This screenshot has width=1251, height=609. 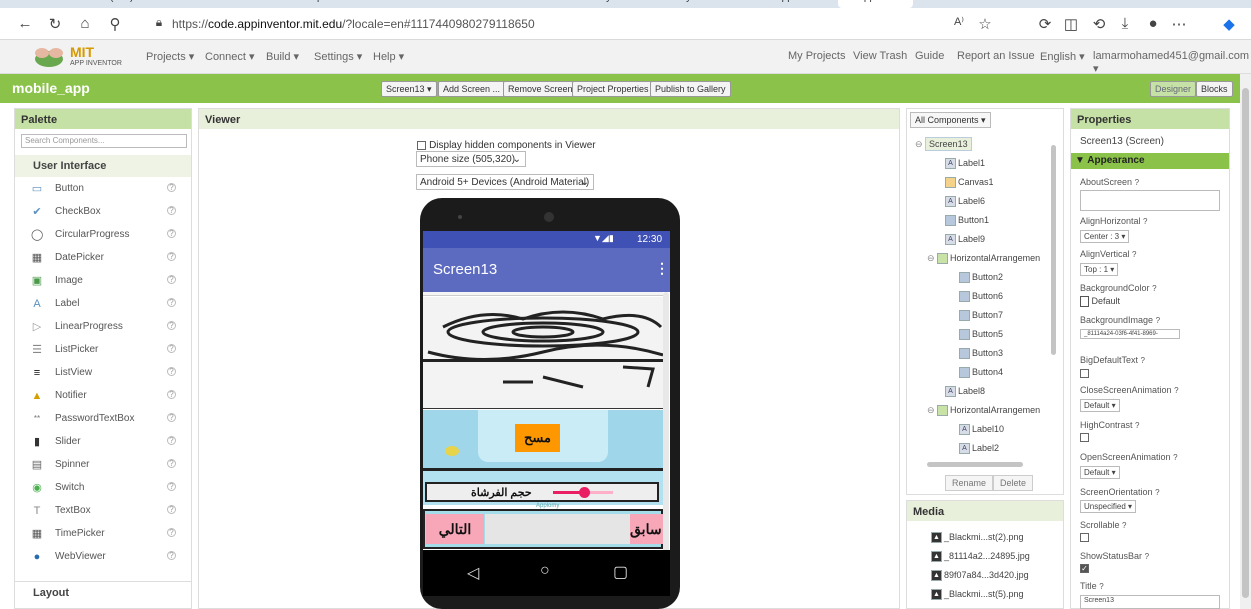 I want to click on blocks-button: Blocks, so click(x=1214, y=89).